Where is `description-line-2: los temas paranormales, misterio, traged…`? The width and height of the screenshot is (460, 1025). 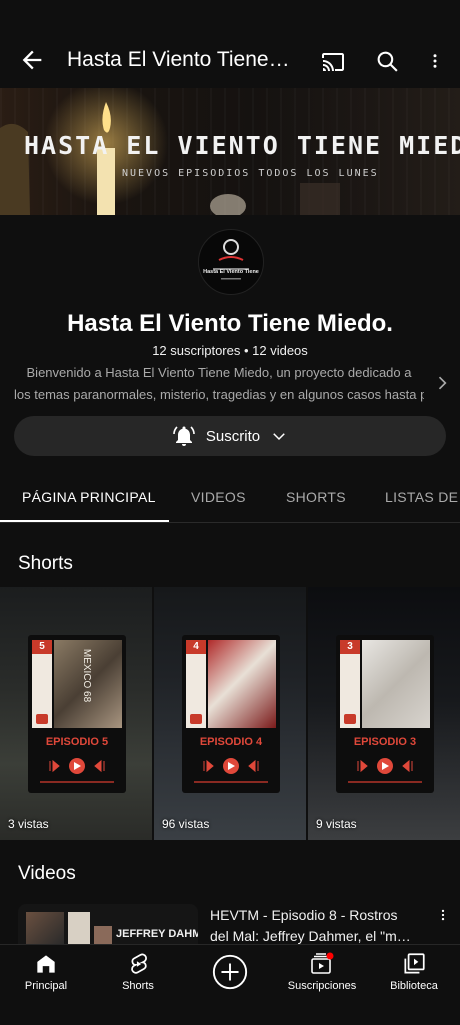
description-line-2: los temas paranormales, misterio, traged… is located at coordinates (219, 394).